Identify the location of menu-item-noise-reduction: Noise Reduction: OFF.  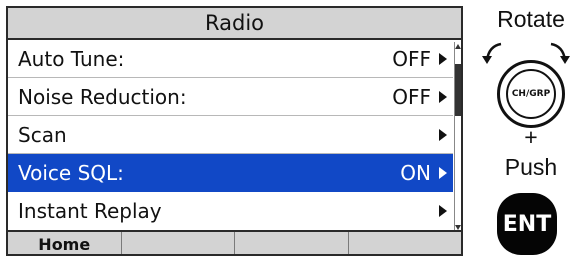
(230, 97).